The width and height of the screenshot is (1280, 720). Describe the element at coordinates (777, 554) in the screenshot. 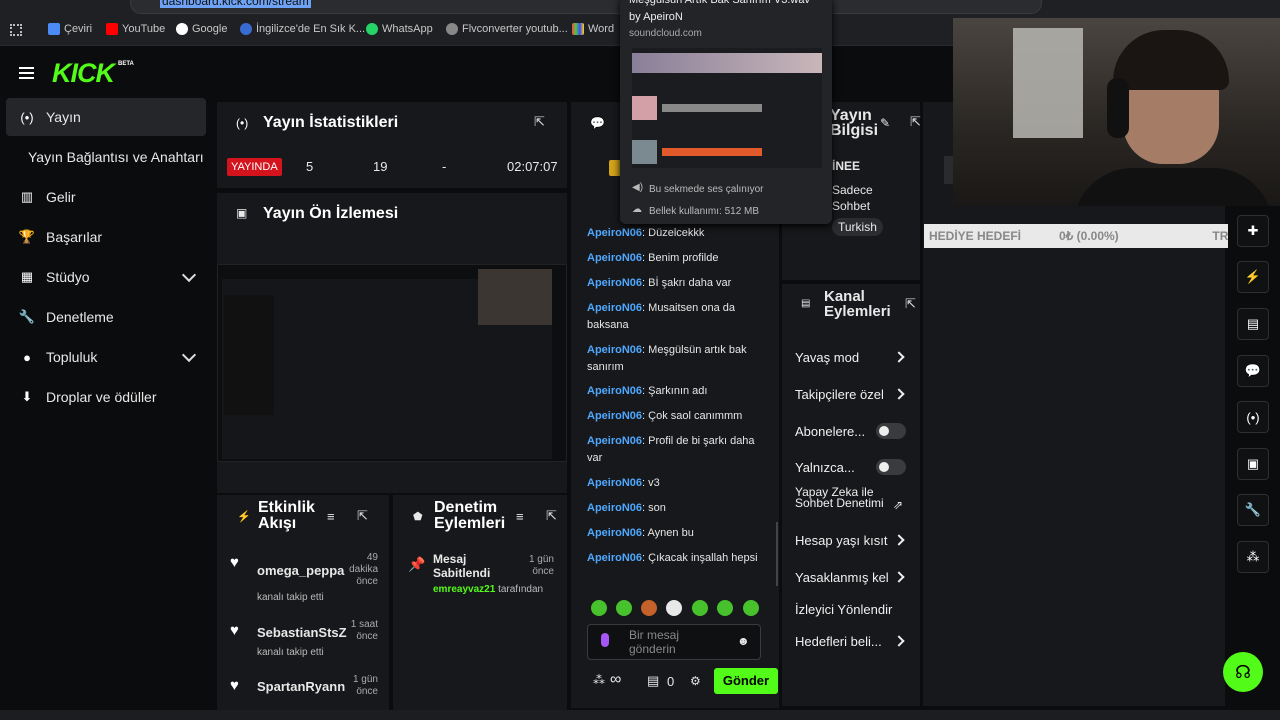

I see `chat-scrollbar` at that location.